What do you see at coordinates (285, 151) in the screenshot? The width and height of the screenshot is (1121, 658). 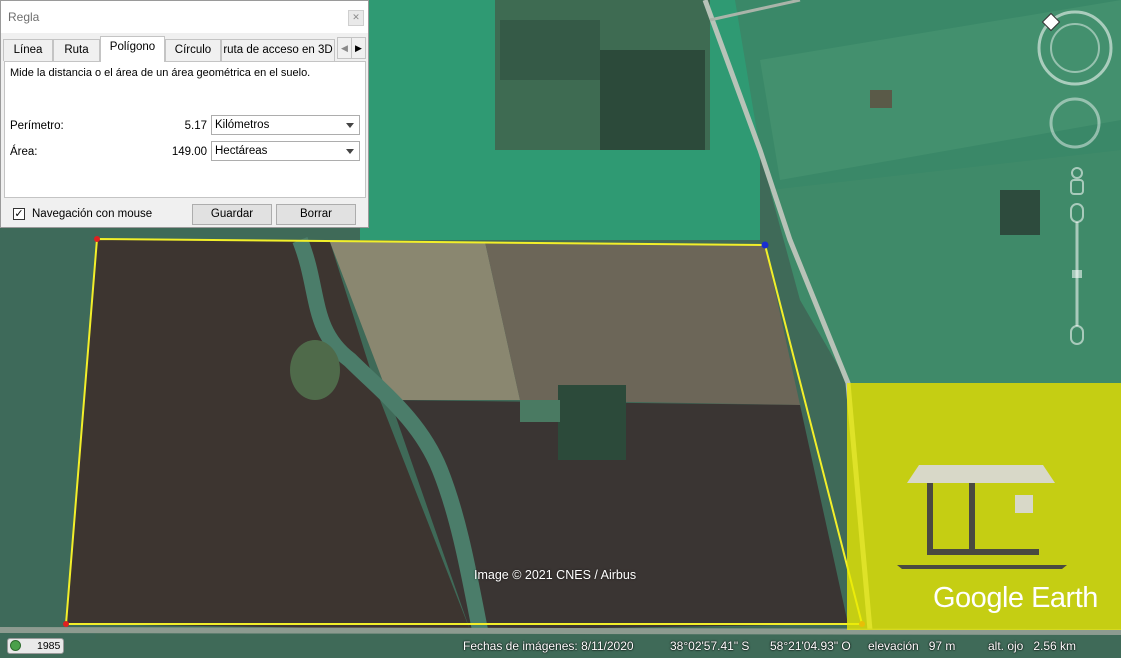 I see `area-unit-select: Hectáreas` at bounding box center [285, 151].